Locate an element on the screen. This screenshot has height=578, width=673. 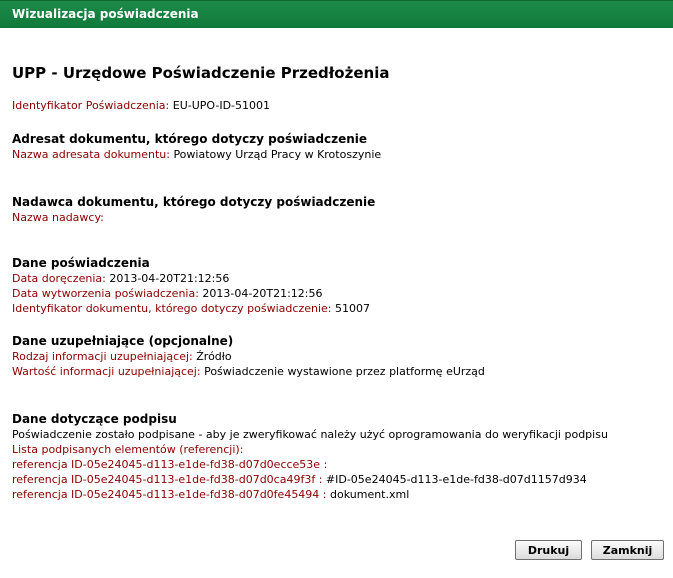
delivery-date-label: Data doręczenia: is located at coordinates (59, 278).